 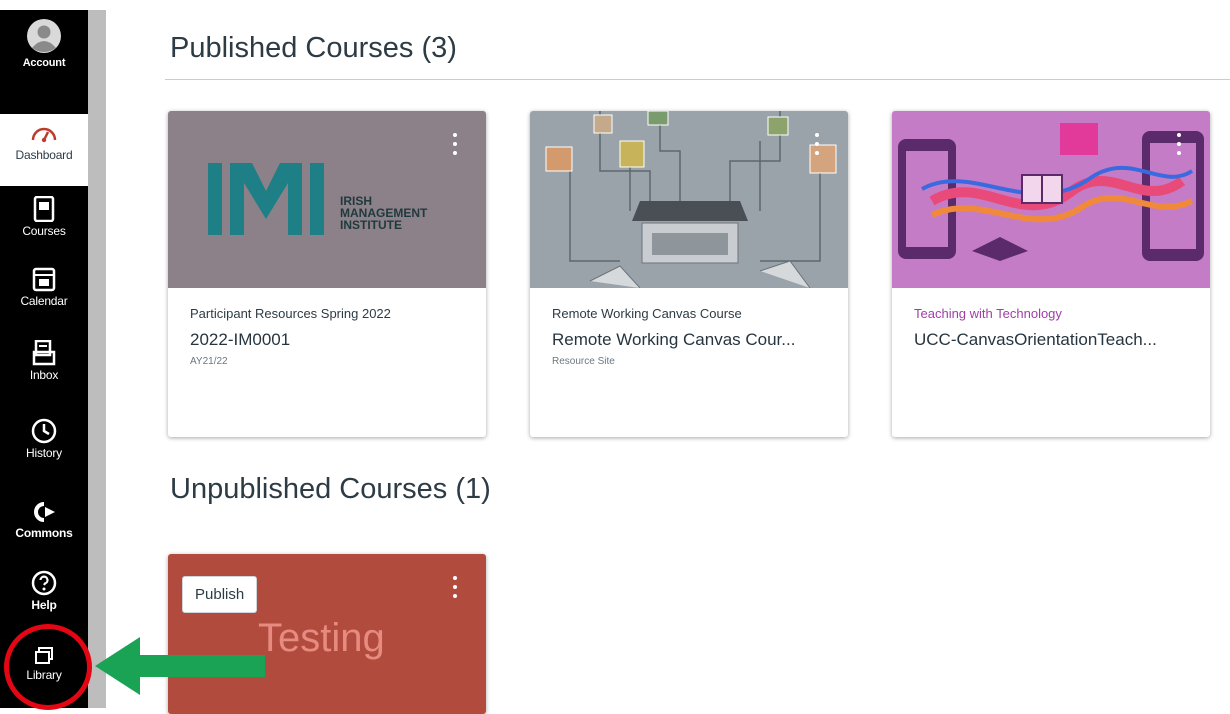 What do you see at coordinates (290, 313) in the screenshot?
I see `course-term: Participant Resources Spring 2022` at bounding box center [290, 313].